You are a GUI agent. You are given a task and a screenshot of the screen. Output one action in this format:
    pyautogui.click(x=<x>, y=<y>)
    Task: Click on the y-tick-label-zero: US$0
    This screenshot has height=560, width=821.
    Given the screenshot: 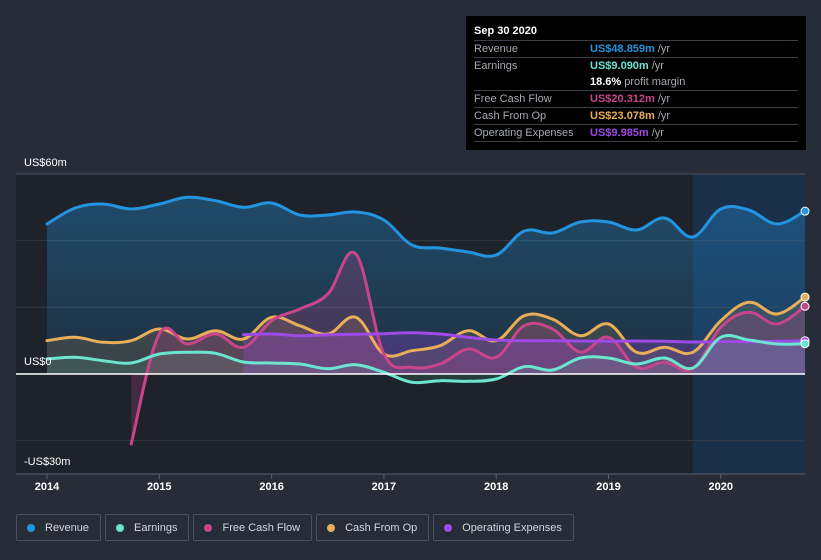 What is the action you would take?
    pyautogui.click(x=38, y=362)
    